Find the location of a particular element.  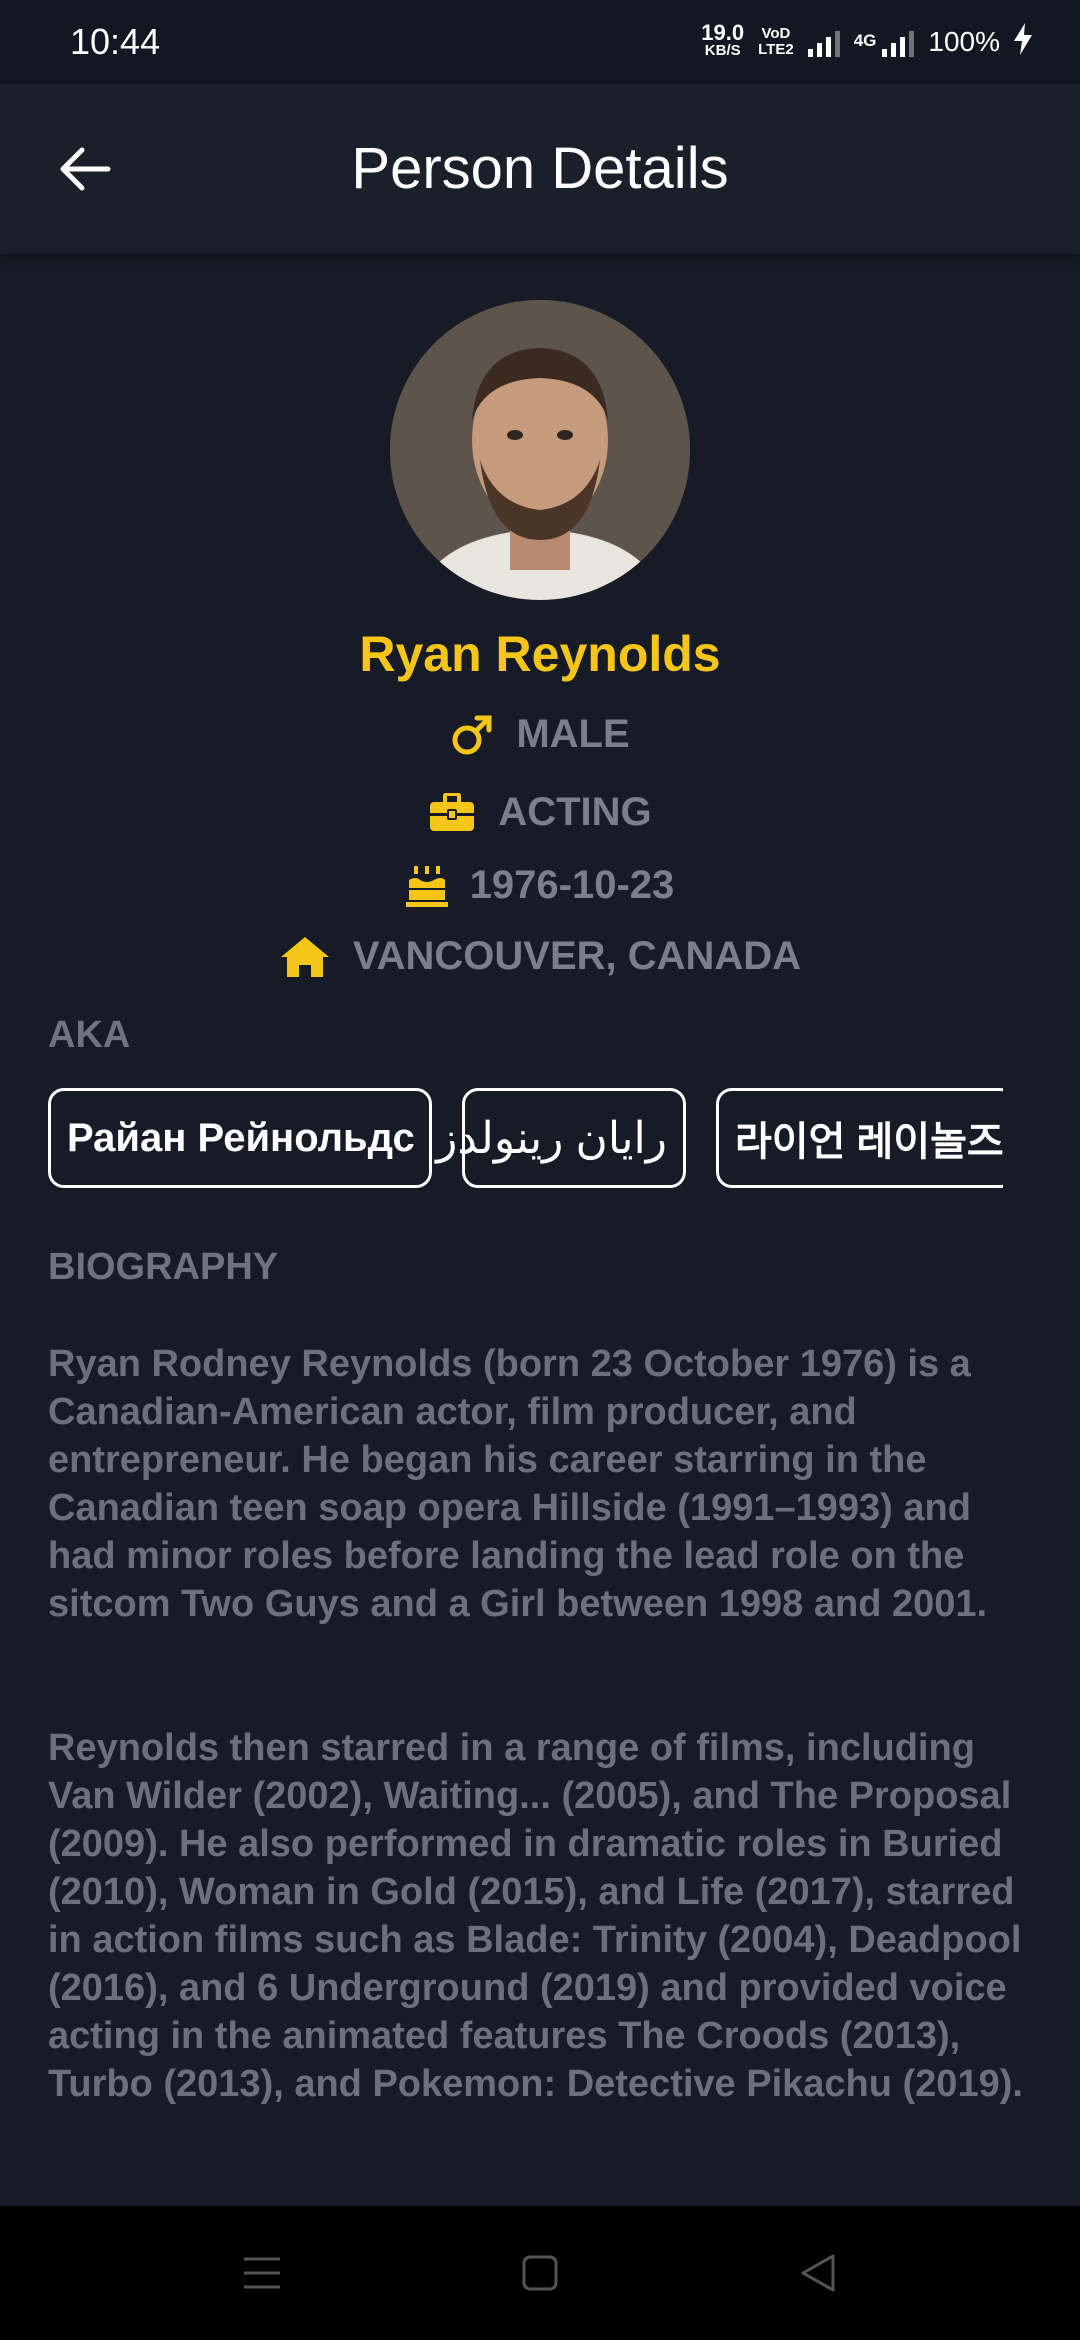

network-speed-value: 19.0 is located at coordinates (723, 32).